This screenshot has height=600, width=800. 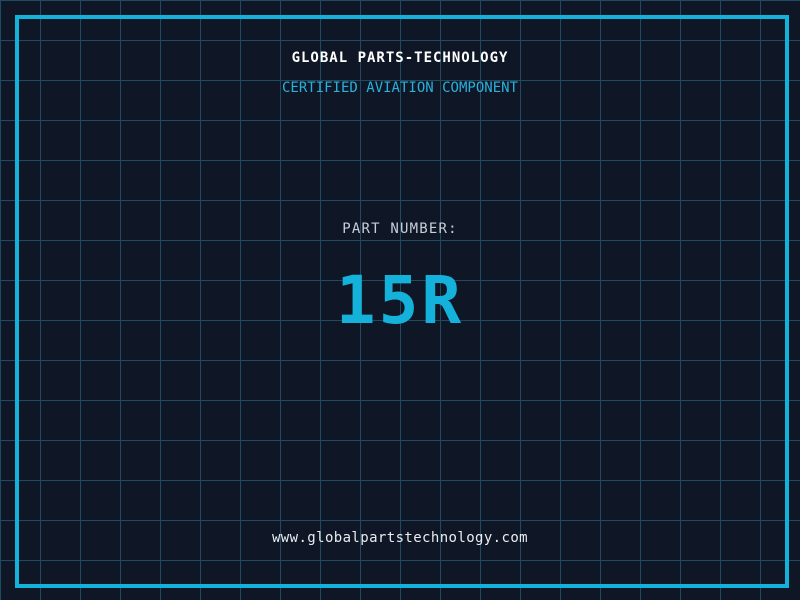 What do you see at coordinates (400, 538) in the screenshot?
I see `website-url: www.globalpartstechnology.com` at bounding box center [400, 538].